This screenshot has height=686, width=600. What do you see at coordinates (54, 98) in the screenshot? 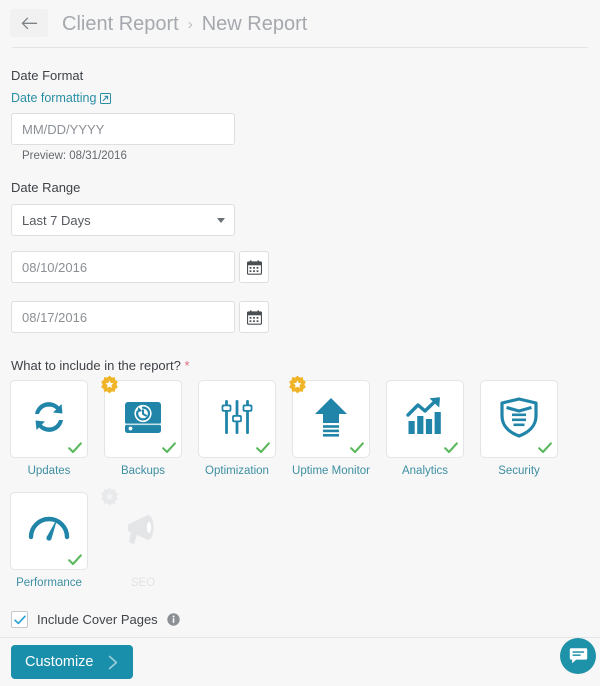
I see `date-formatting-link-label: Date formatting` at bounding box center [54, 98].